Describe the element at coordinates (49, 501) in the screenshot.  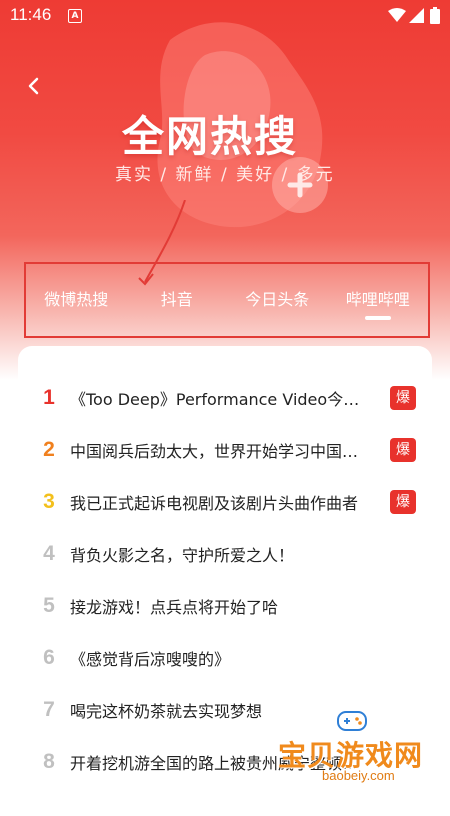
I see `rank-number: 3` at that location.